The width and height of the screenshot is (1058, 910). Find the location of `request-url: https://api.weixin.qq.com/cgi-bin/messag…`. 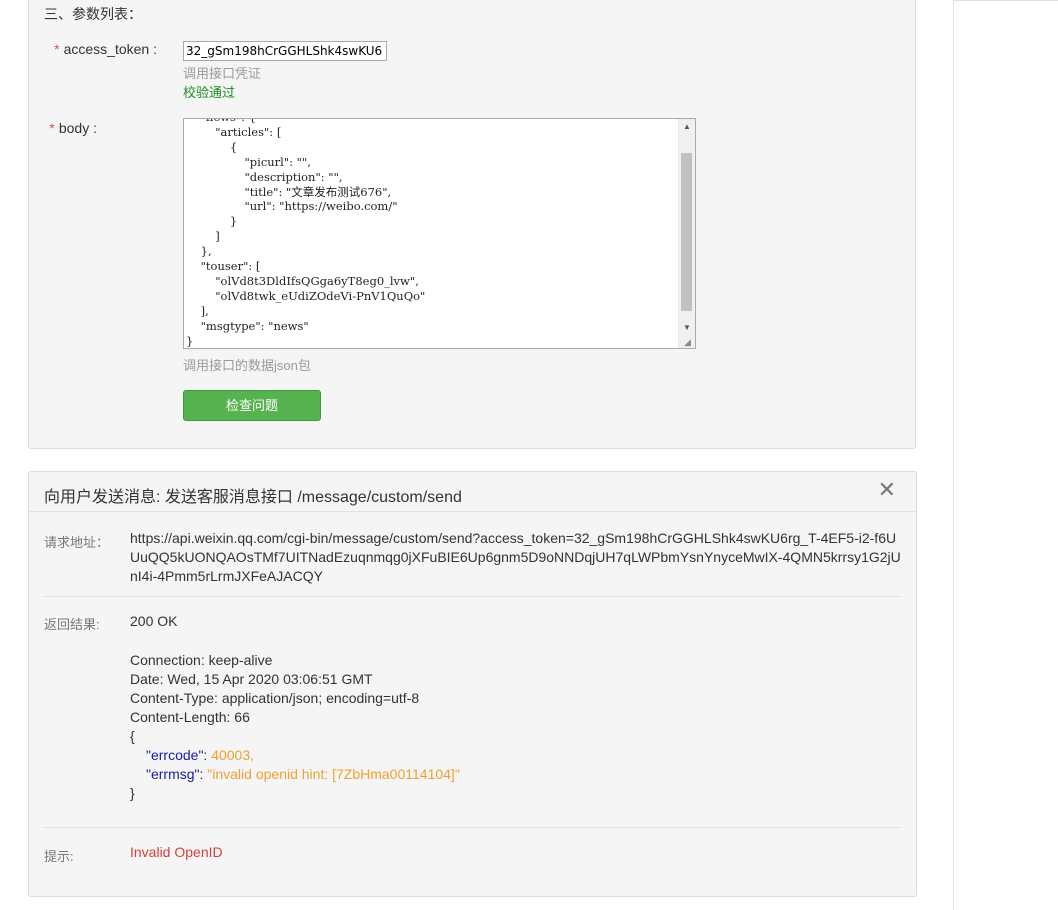

request-url: https://api.weixin.qq.com/cgi-bin/messag… is located at coordinates (515, 557).